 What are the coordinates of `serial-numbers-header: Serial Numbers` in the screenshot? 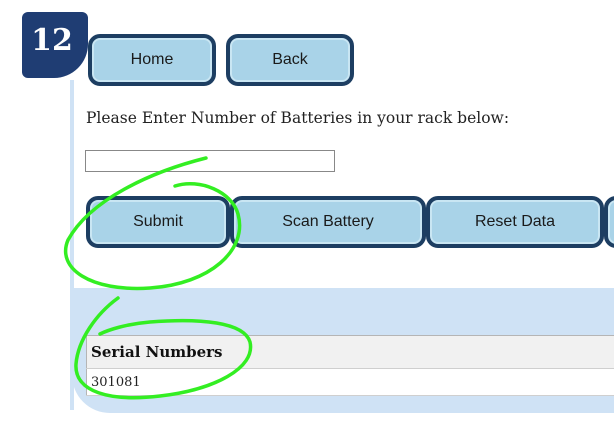 It's located at (350, 352).